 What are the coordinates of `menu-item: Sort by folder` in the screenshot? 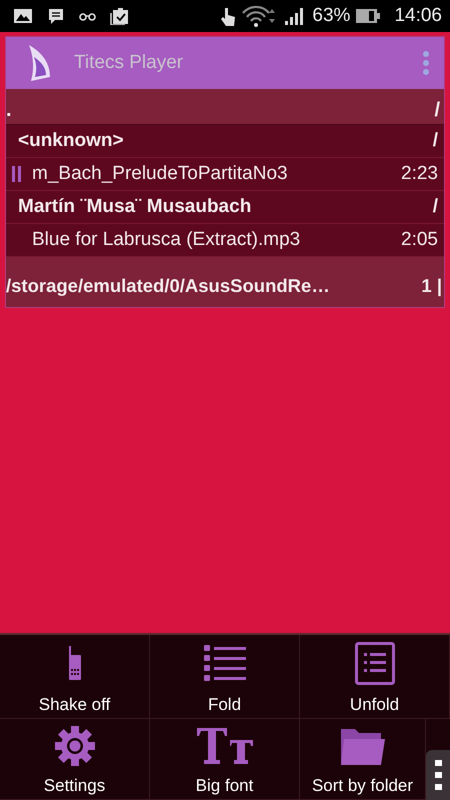 It's located at (363, 759).